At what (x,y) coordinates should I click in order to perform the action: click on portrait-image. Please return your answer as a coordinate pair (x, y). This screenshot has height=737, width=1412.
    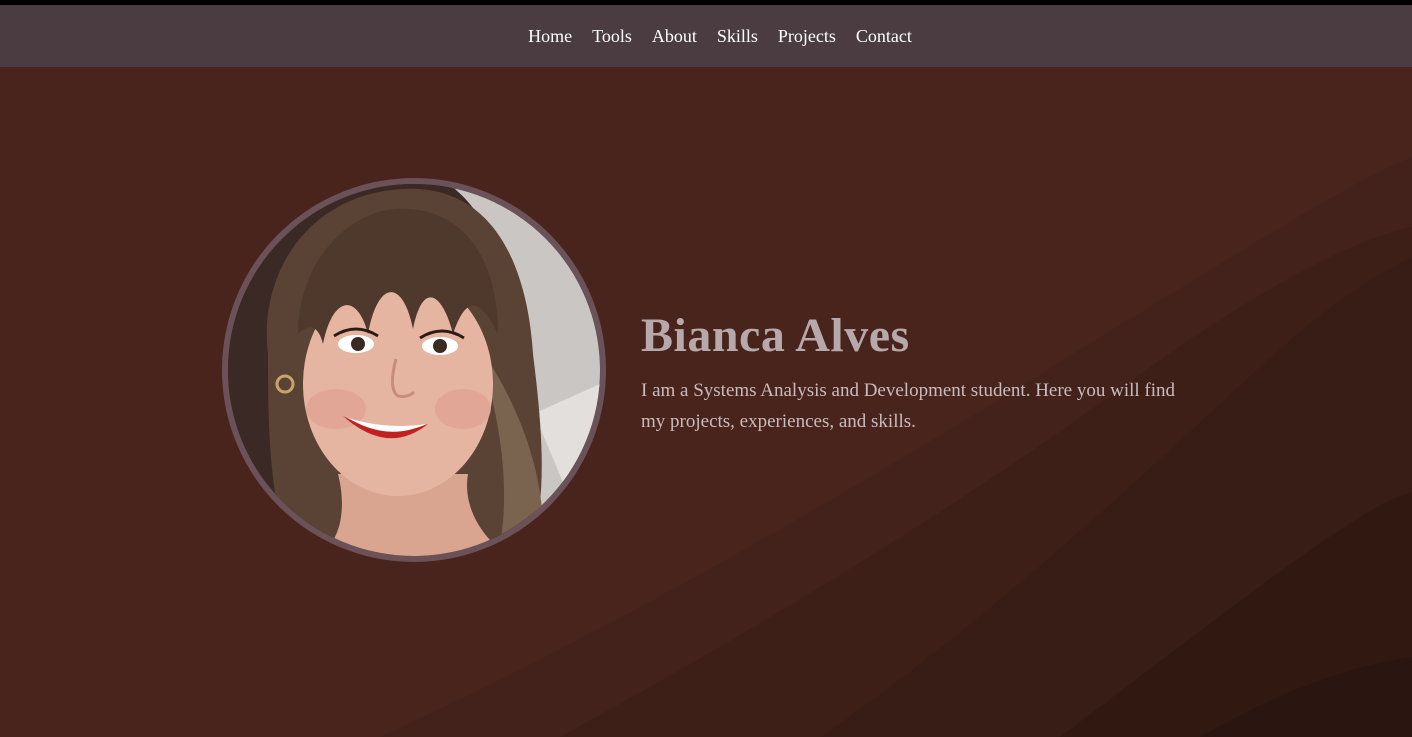
    Looking at the image, I should click on (414, 370).